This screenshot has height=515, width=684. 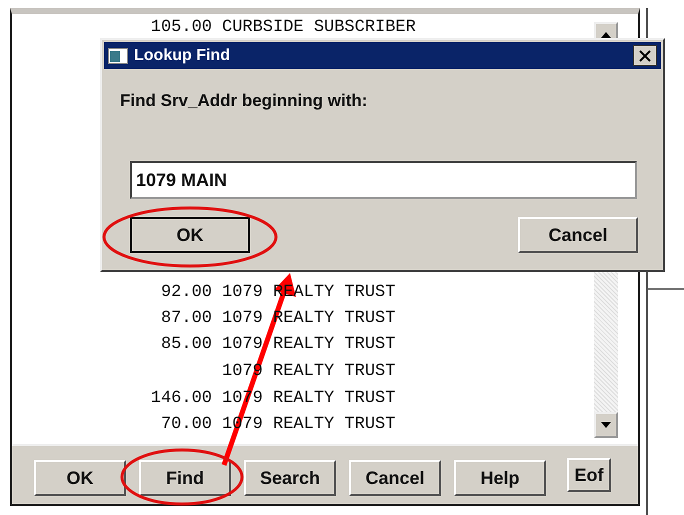 What do you see at coordinates (243, 101) in the screenshot?
I see `prompt-label: Find Srv_Addr beginning with:` at bounding box center [243, 101].